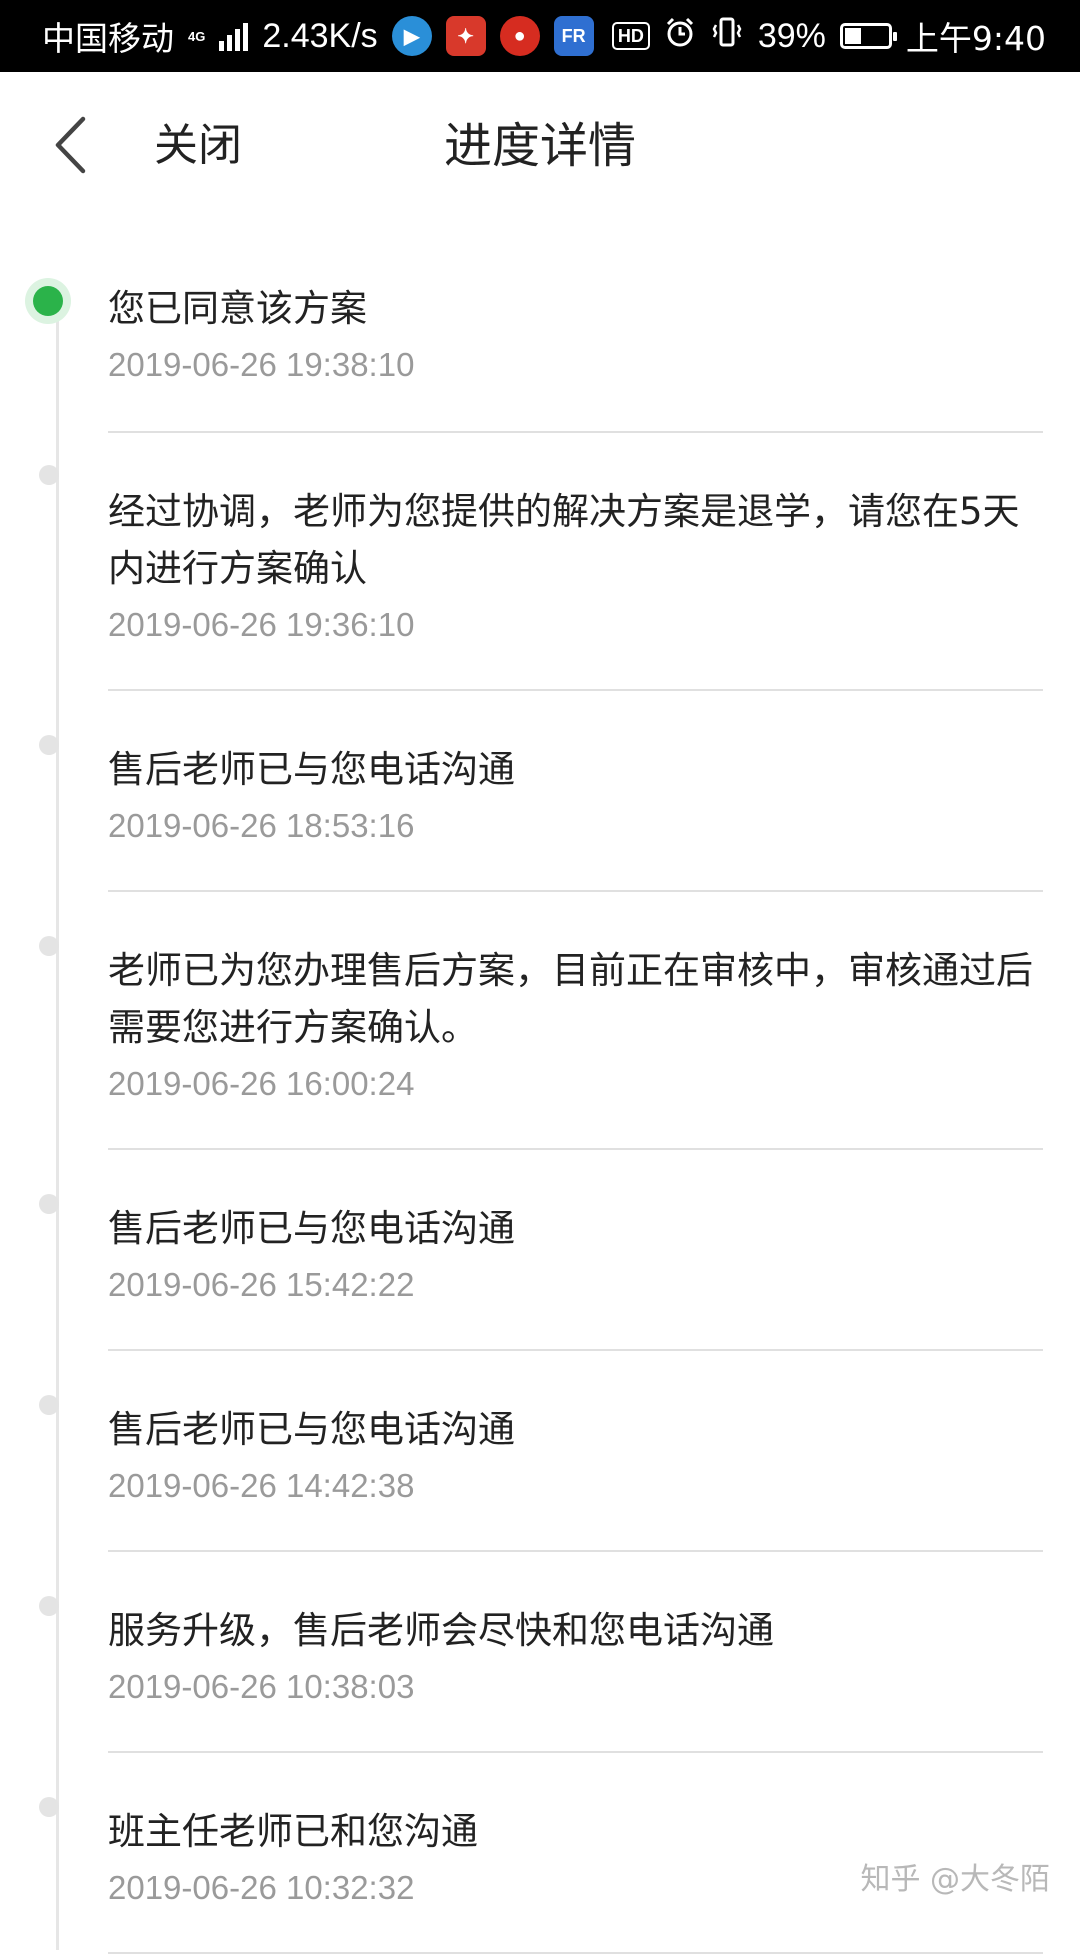 The width and height of the screenshot is (1080, 1954). I want to click on watermark-label: 知乎 @大冬陌, so click(955, 1876).